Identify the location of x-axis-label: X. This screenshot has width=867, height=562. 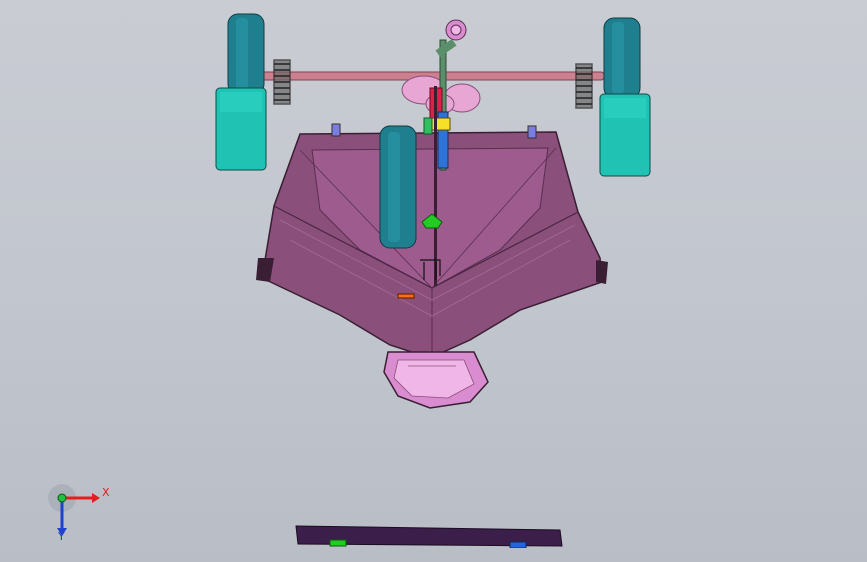
(106, 492).